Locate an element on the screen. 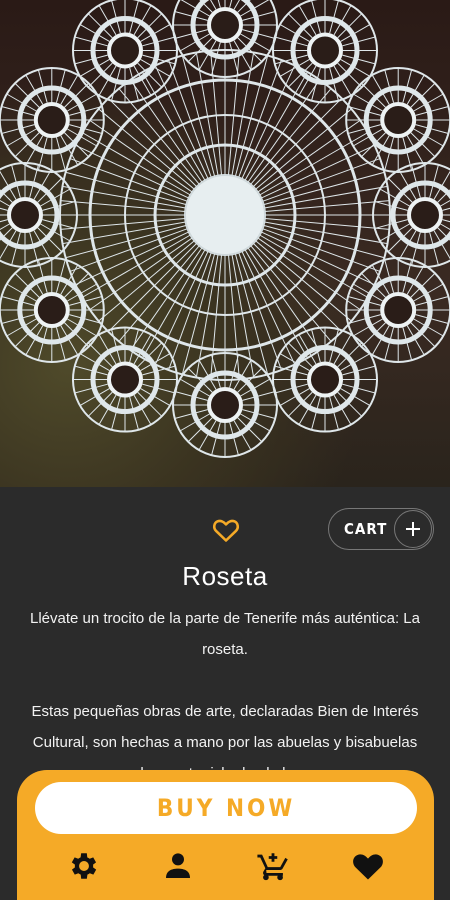 This screenshot has height=900, width=450. product-title: Roseta is located at coordinates (225, 576).